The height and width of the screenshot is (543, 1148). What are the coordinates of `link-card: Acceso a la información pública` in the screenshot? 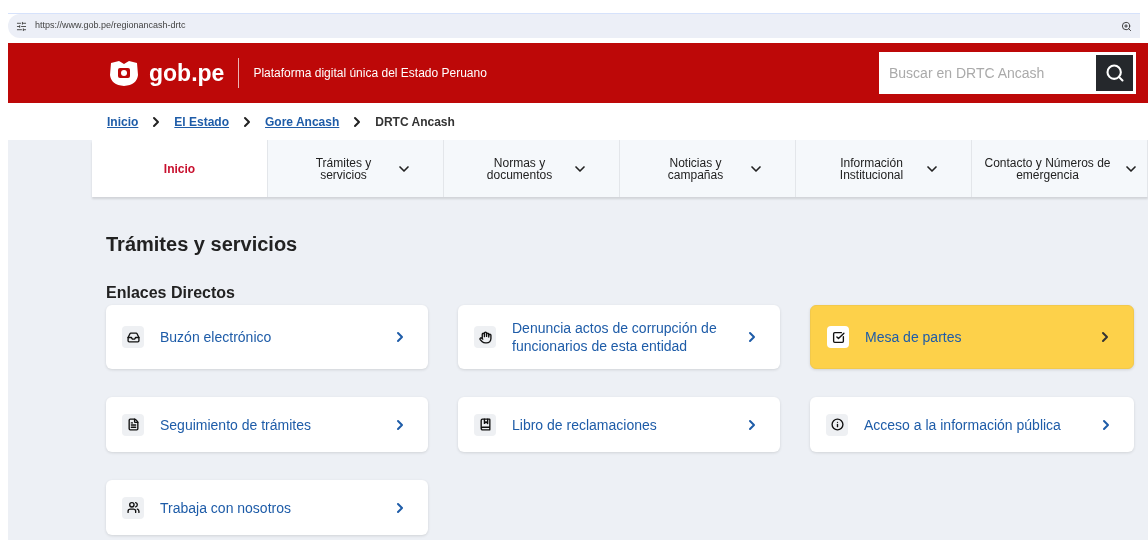 It's located at (972, 424).